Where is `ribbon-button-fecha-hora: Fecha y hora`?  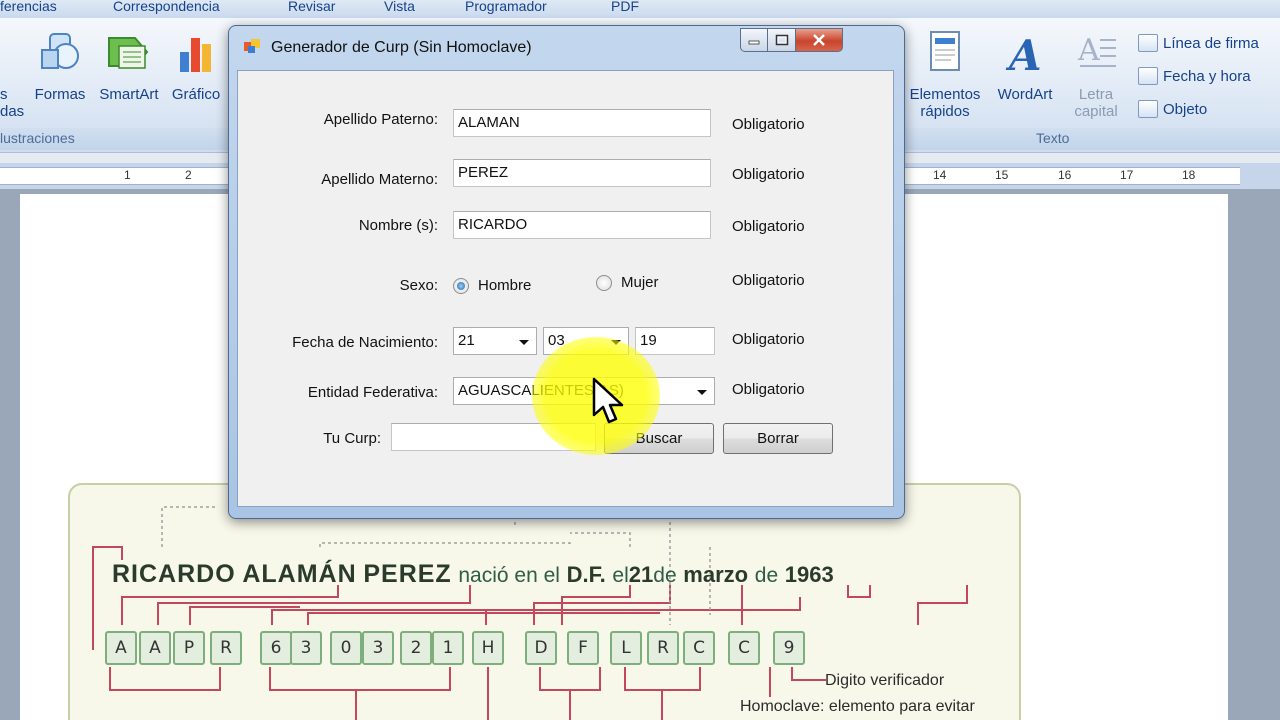
ribbon-button-fecha-hora: Fecha y hora is located at coordinates (1194, 76).